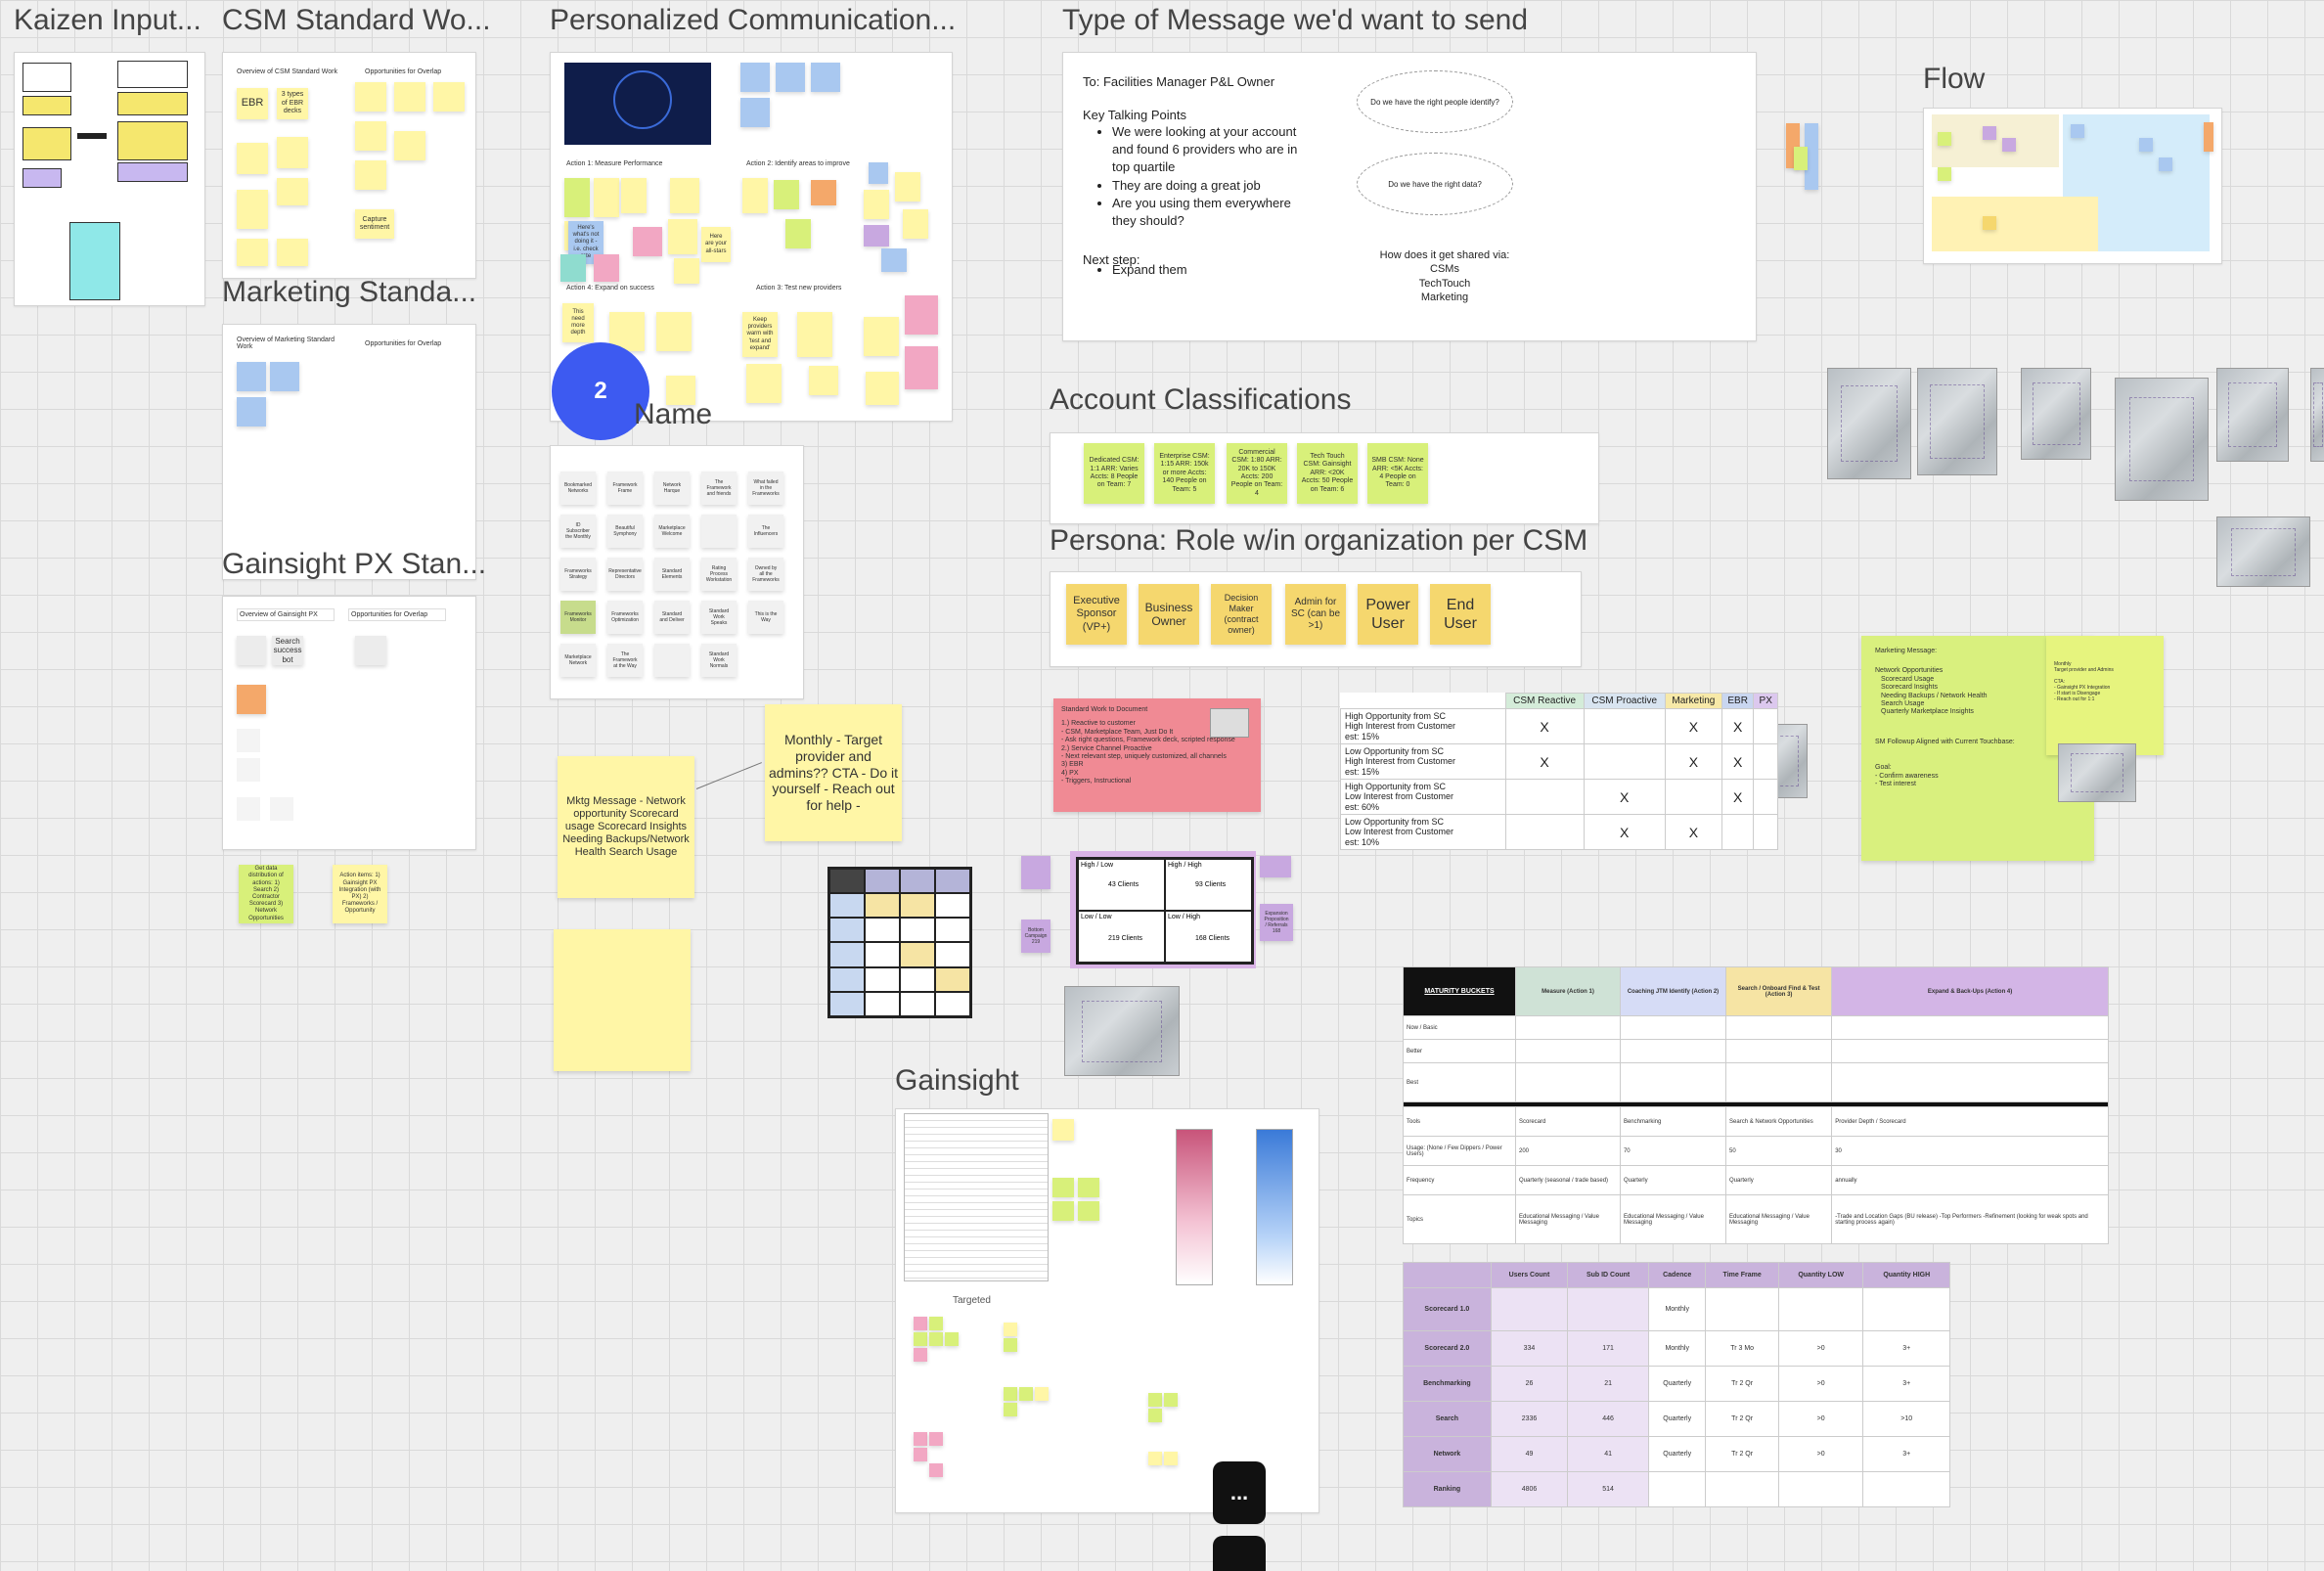  I want to click on name-sticky, so click(719, 532).